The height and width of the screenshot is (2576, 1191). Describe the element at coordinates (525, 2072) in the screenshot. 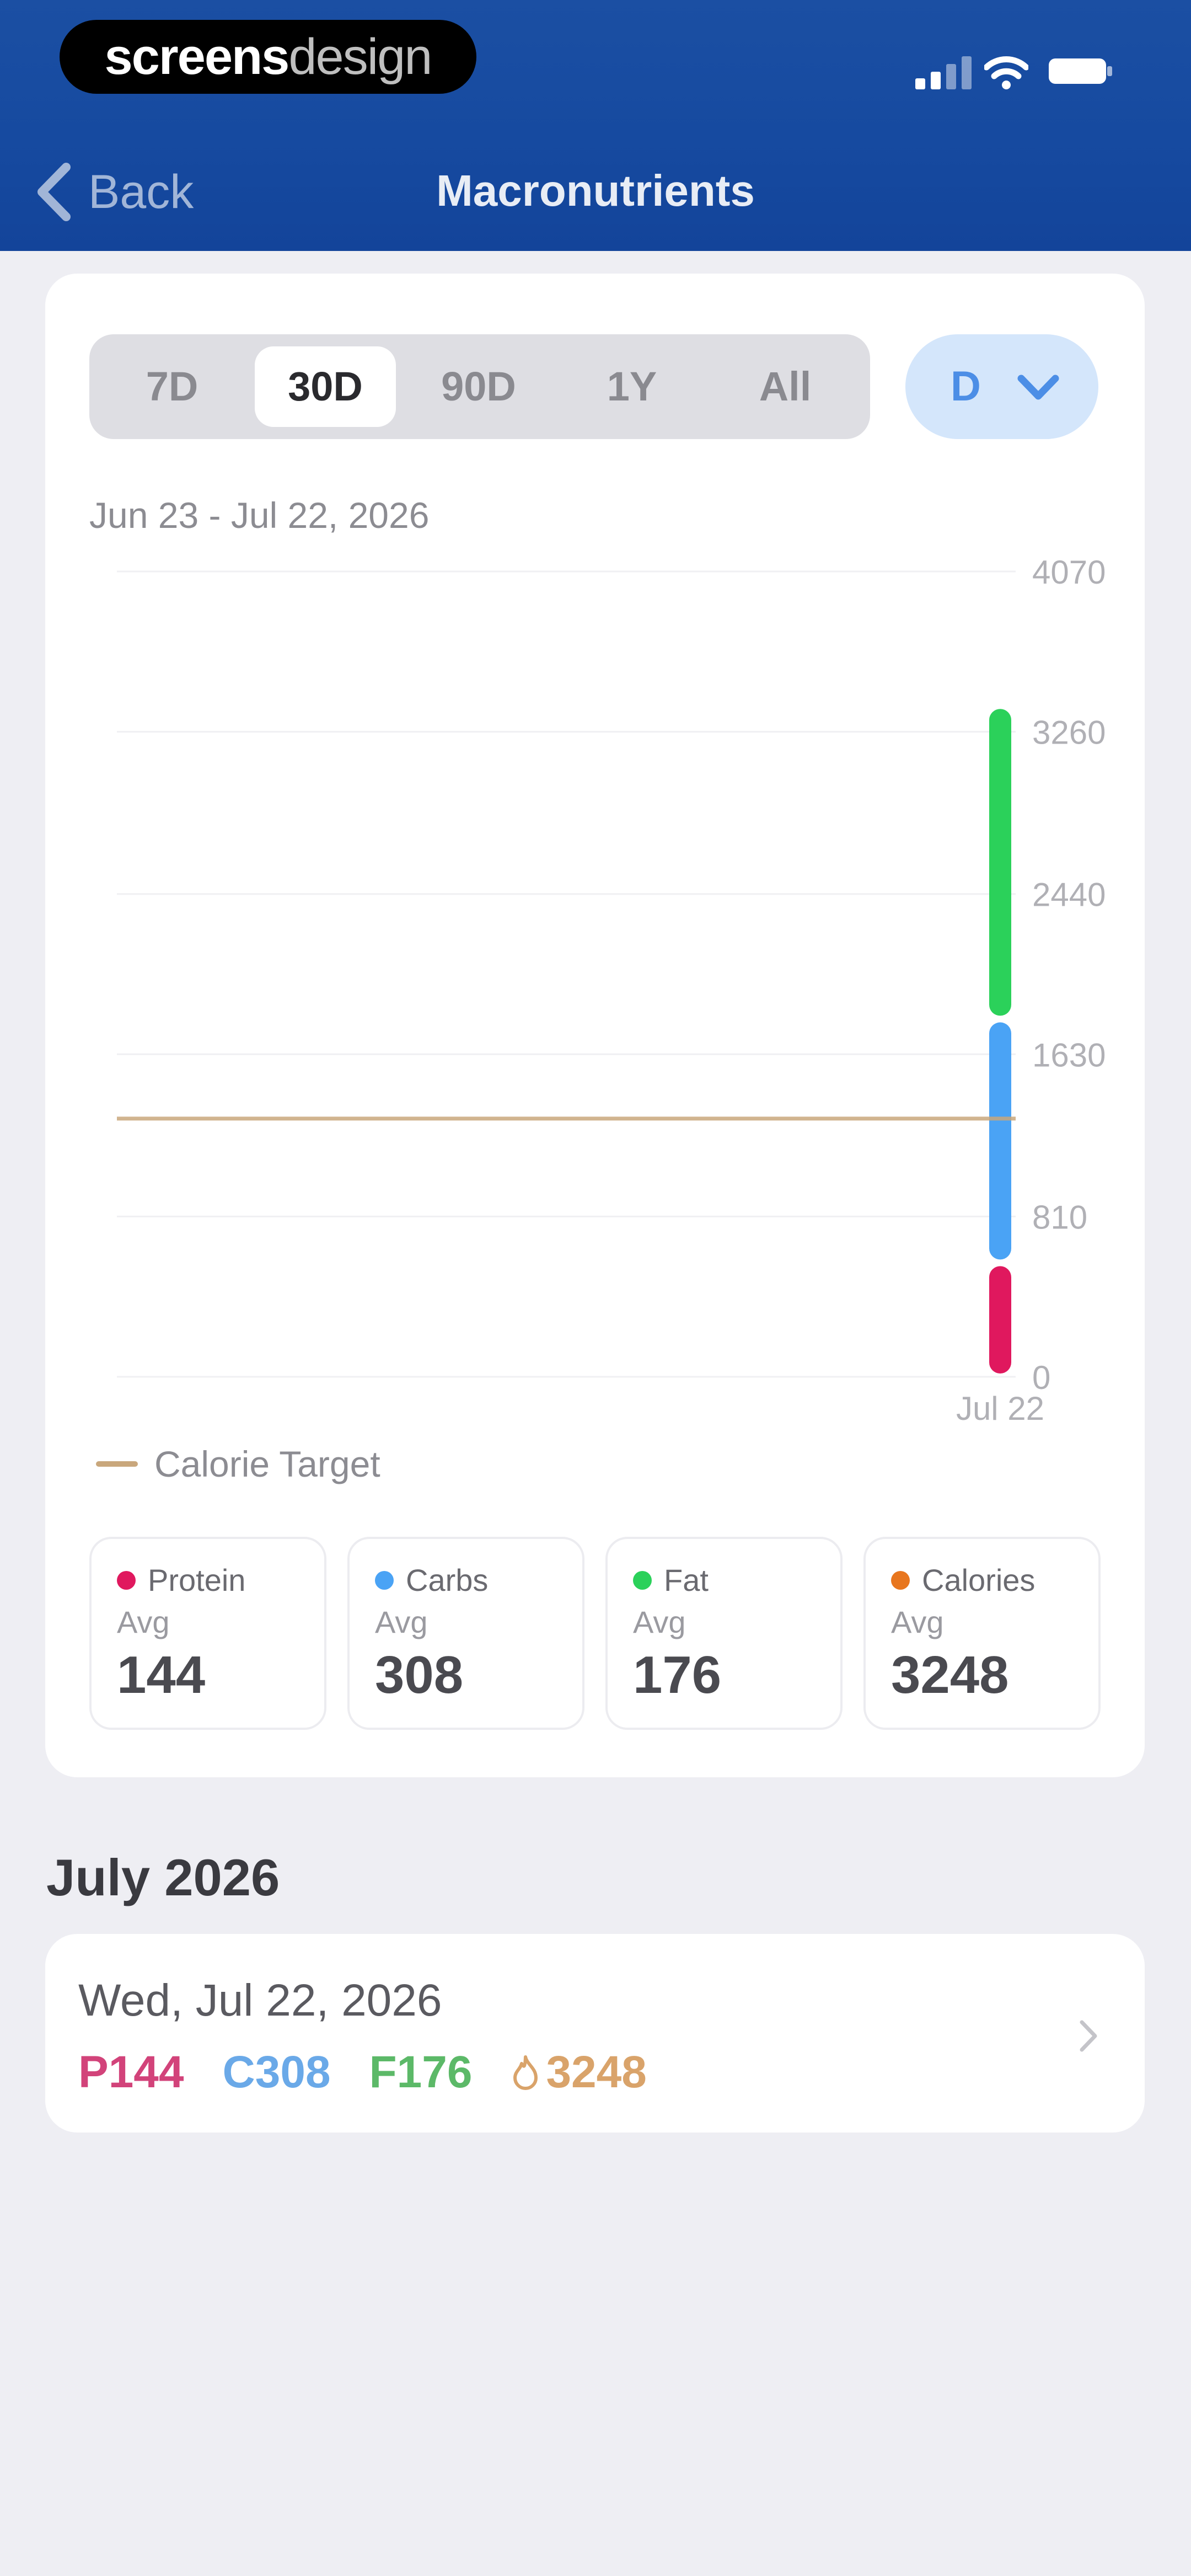

I see `flame-icon` at that location.